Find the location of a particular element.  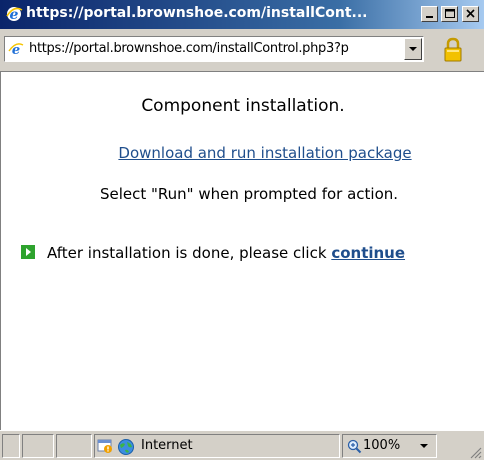

globe-icon is located at coordinates (126, 447).